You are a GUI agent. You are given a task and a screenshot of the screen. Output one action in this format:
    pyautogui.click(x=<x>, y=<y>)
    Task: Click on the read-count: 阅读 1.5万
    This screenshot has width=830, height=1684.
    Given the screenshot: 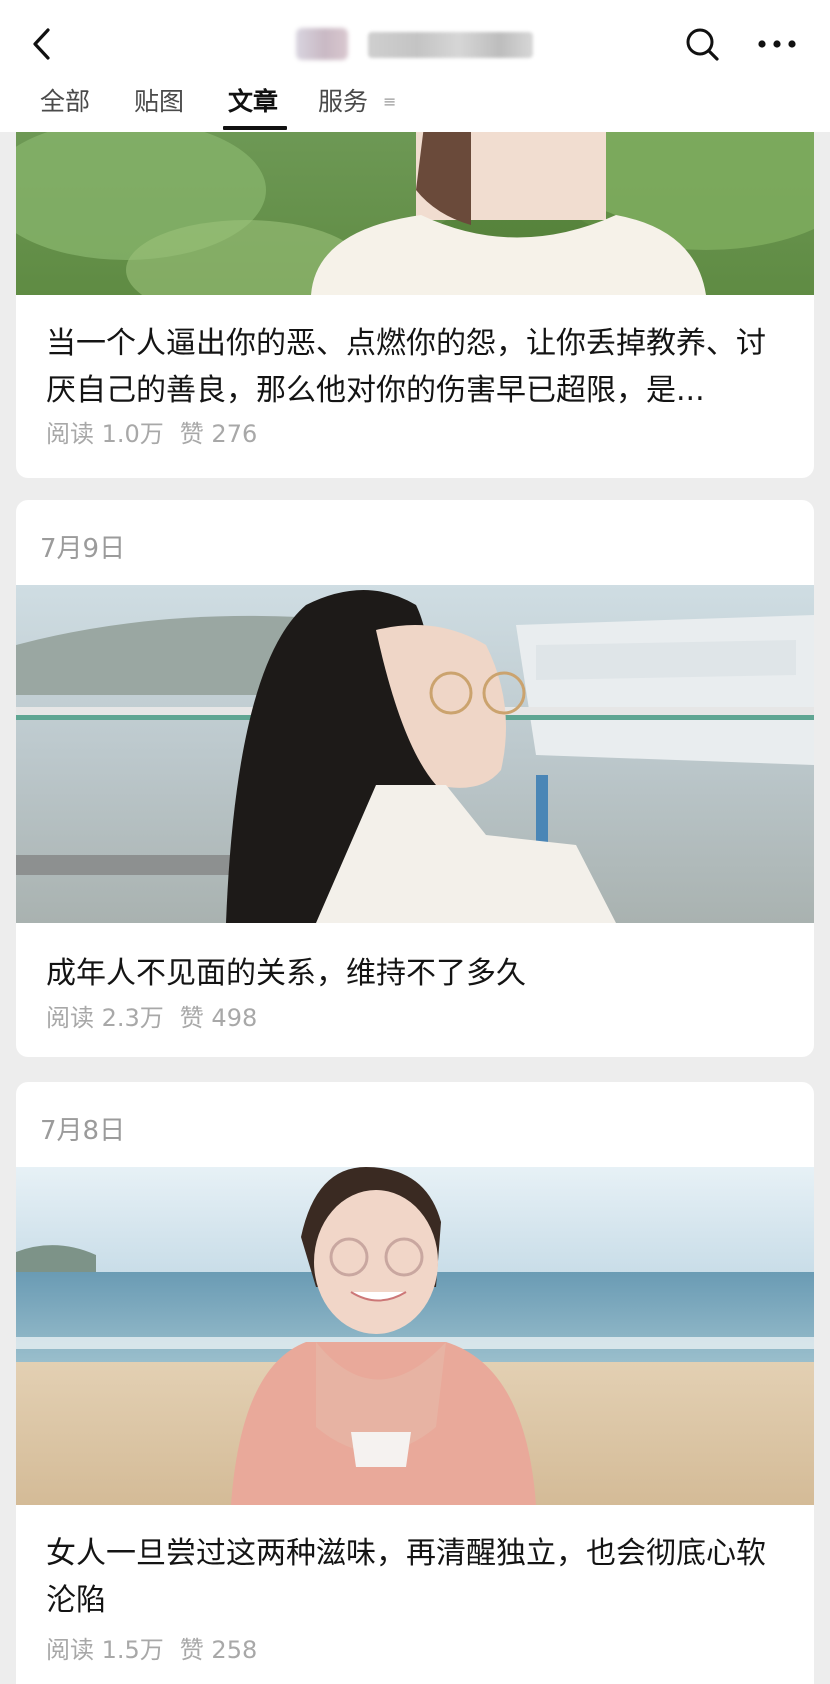 What is the action you would take?
    pyautogui.click(x=105, y=1650)
    